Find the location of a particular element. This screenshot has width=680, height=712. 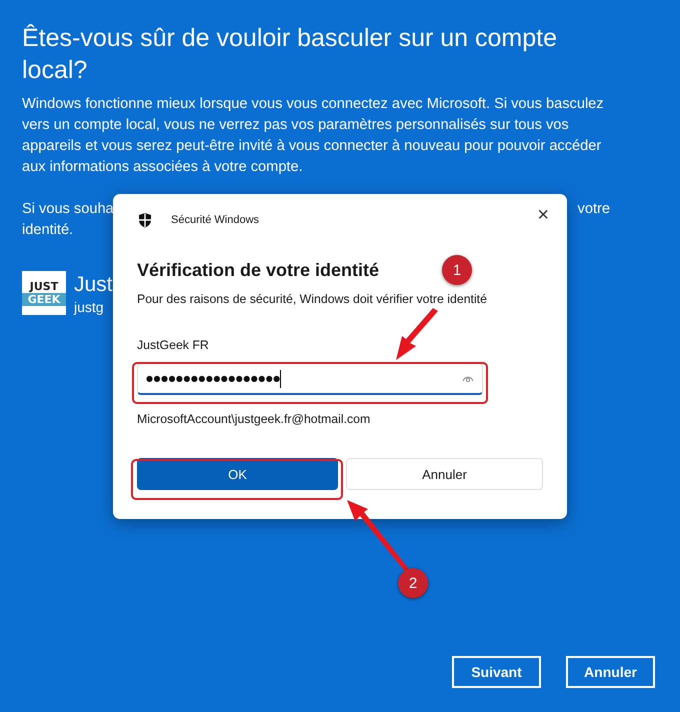

account-email: justg is located at coordinates (89, 307).